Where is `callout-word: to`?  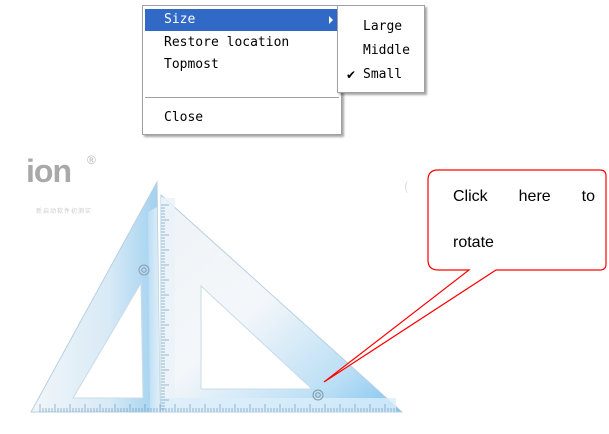
callout-word: to is located at coordinates (588, 196).